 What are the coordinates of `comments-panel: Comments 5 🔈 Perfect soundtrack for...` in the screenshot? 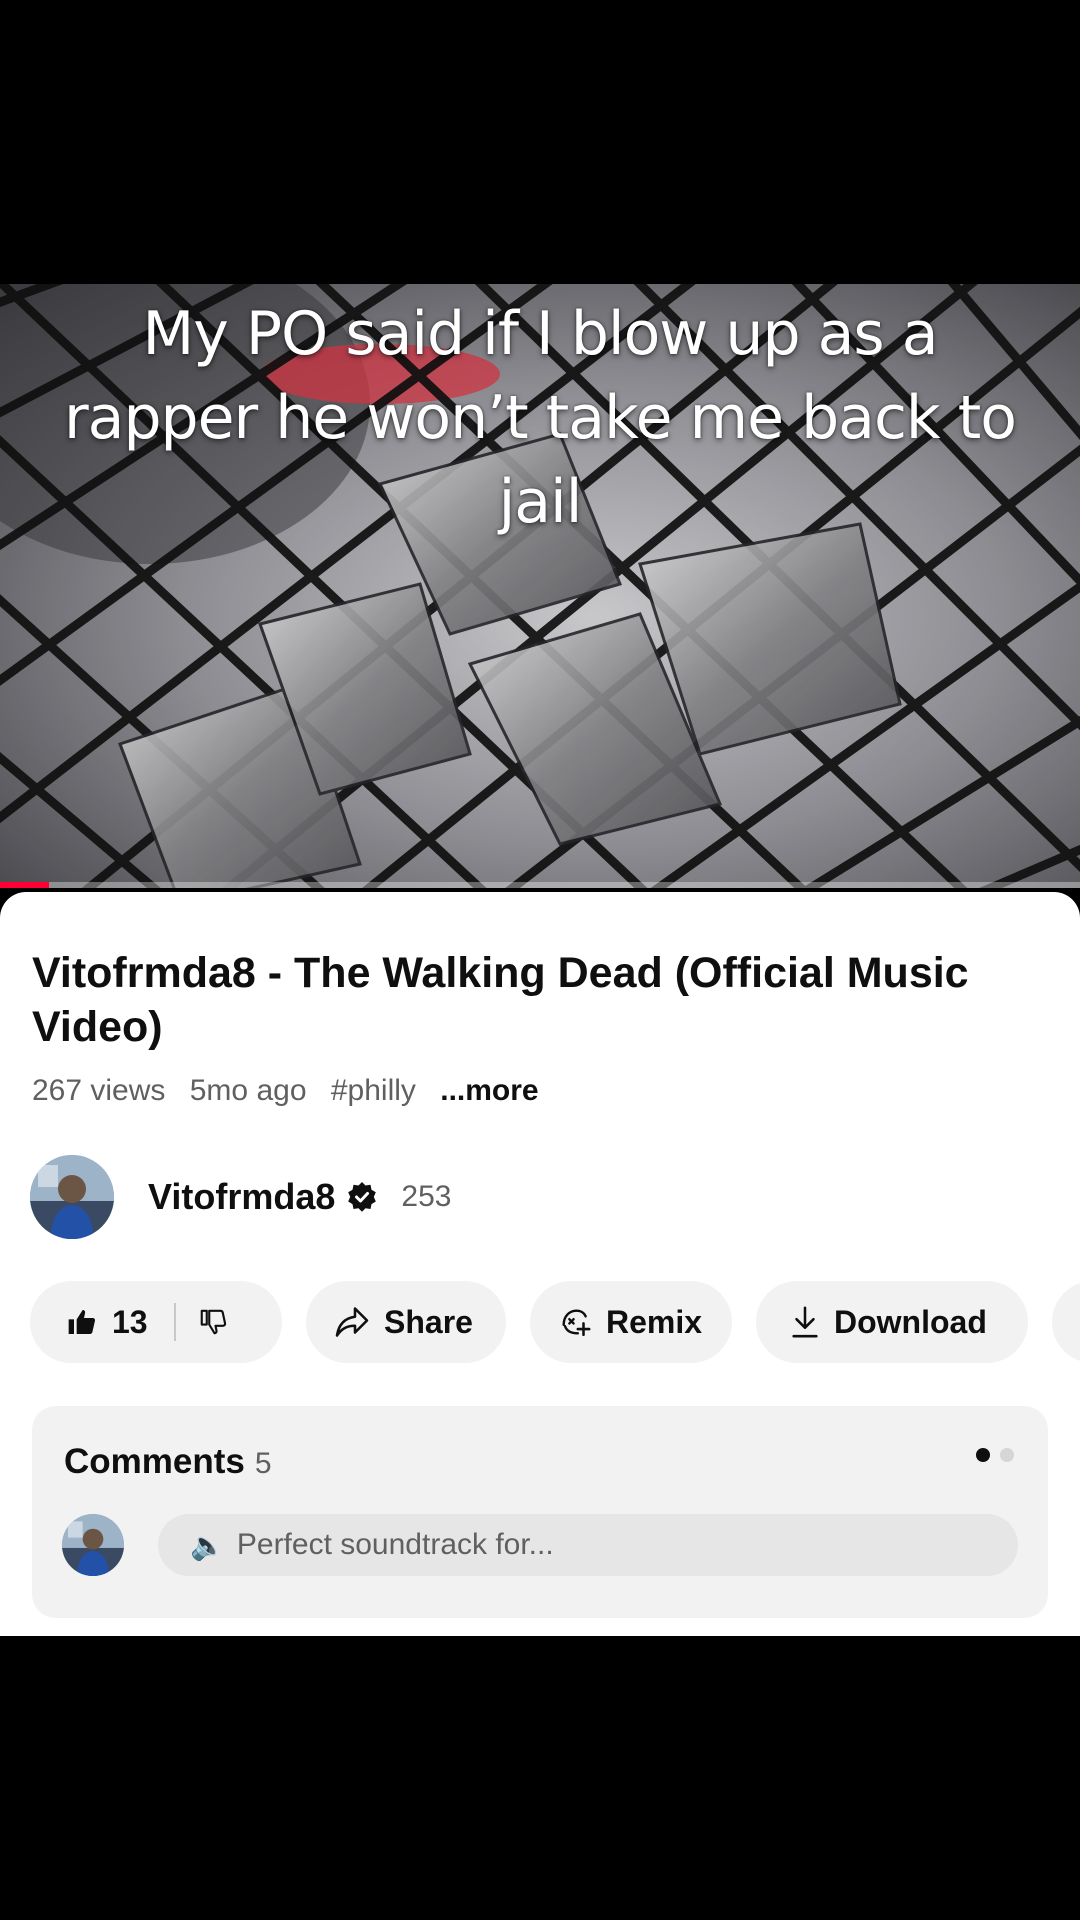 It's located at (540, 1512).